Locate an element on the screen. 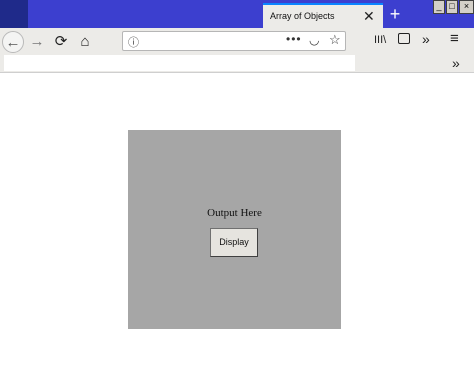  sidebar-icon is located at coordinates (404, 38).